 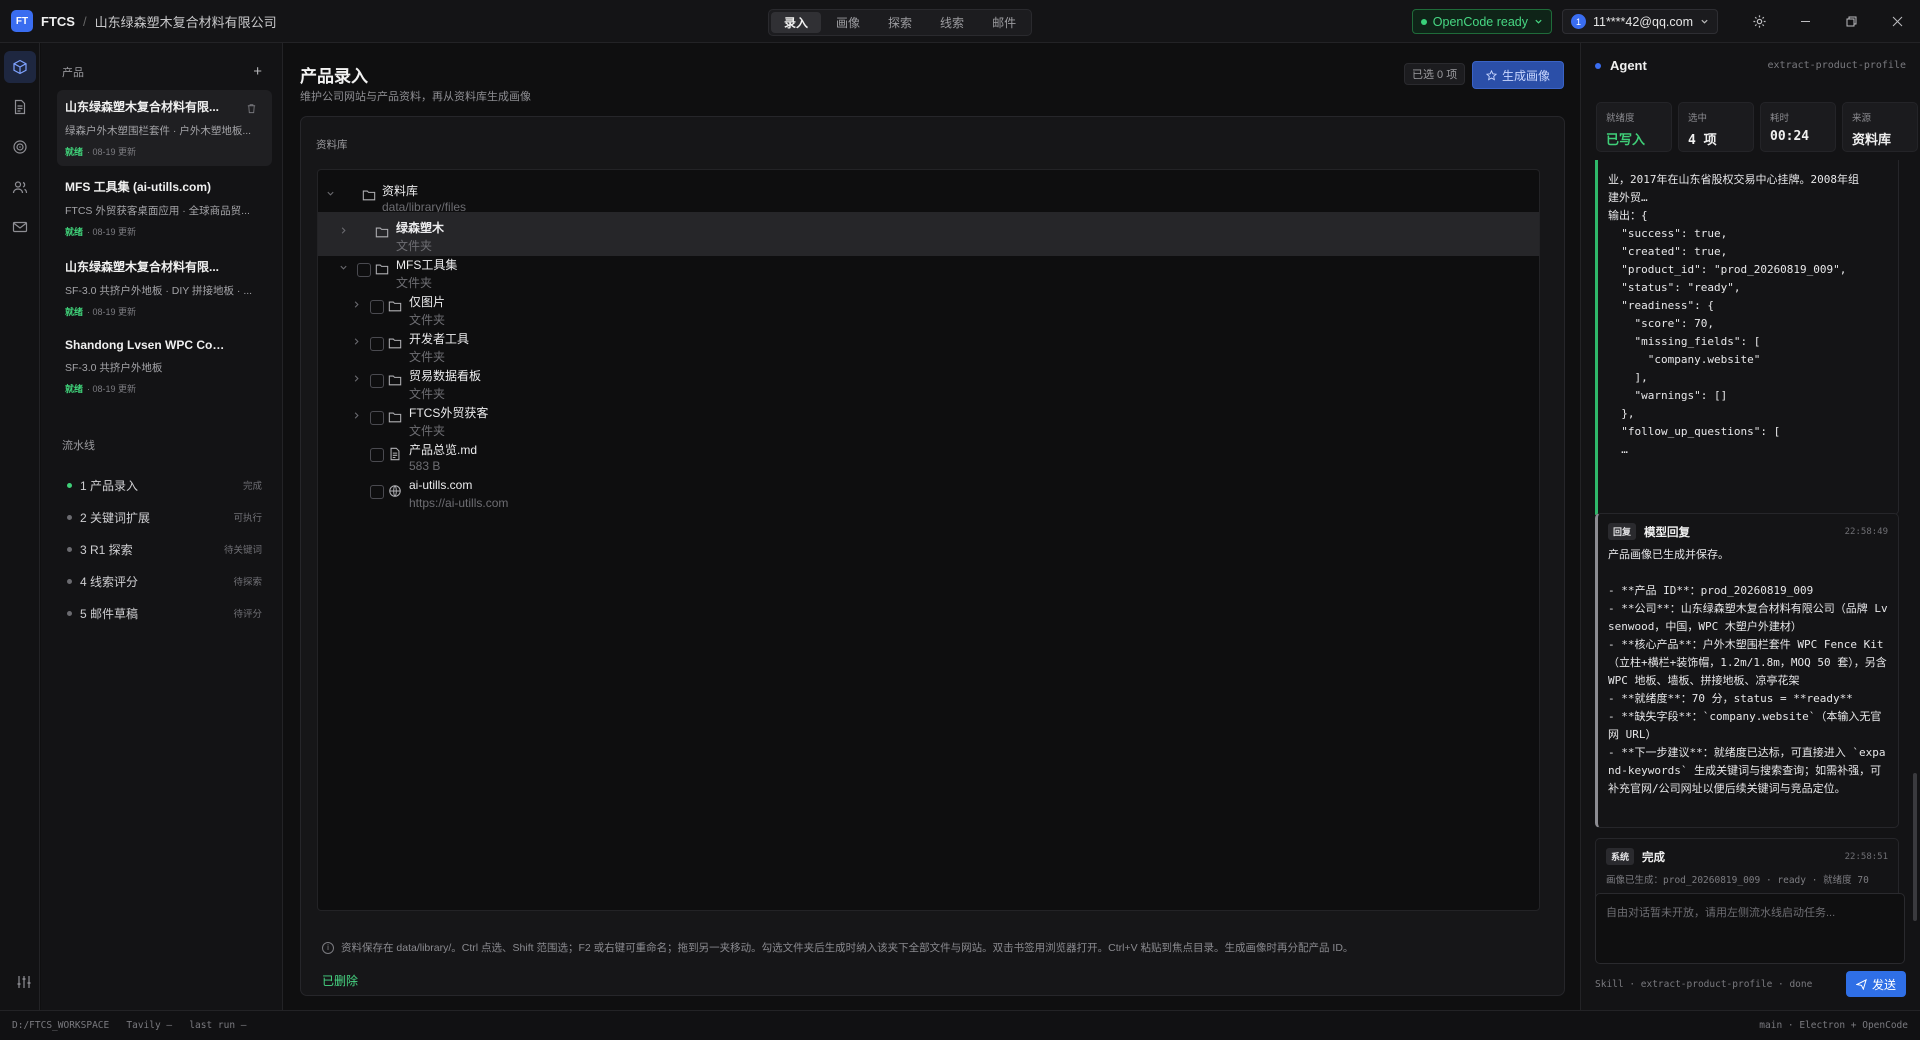 I want to click on stat-card: 就绪度 已写入, so click(x=1634, y=127).